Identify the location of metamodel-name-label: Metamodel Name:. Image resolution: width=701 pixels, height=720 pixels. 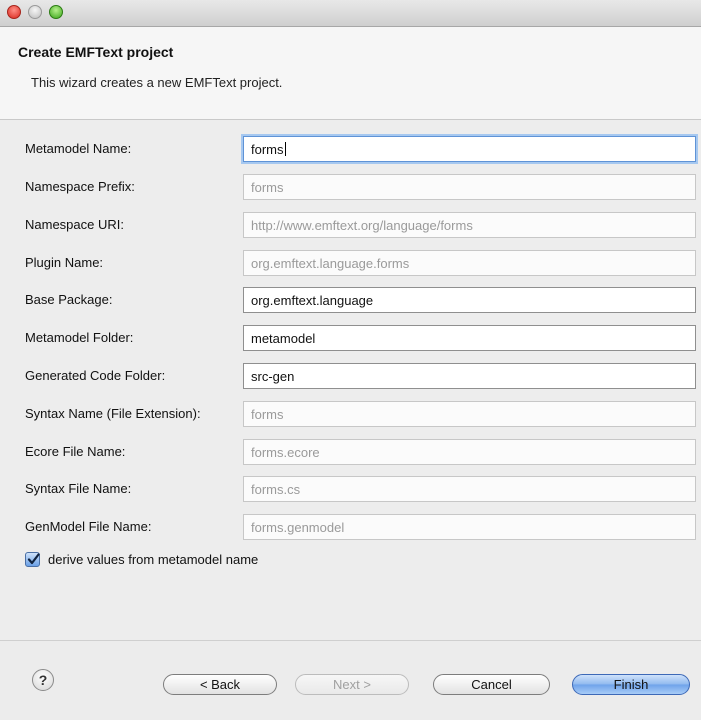
(78, 148).